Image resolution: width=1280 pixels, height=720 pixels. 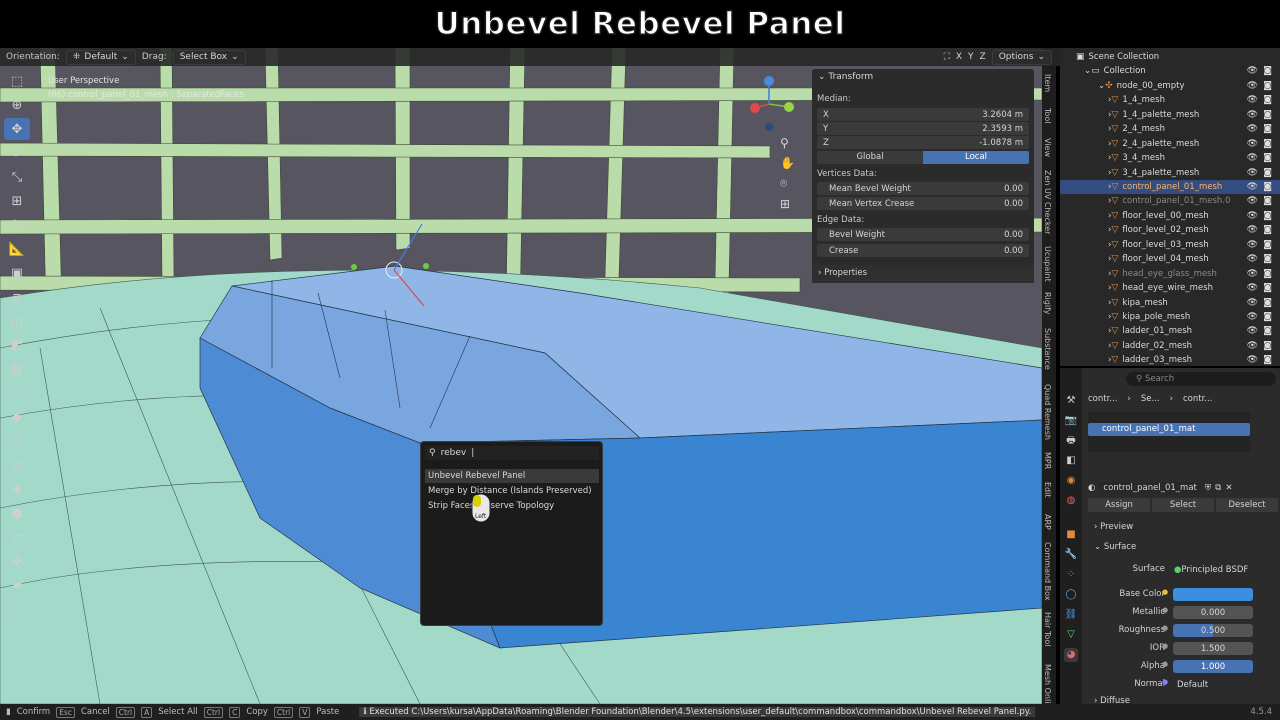 I want to click on duplicate-icon: ⧉, so click(x=1218, y=488).